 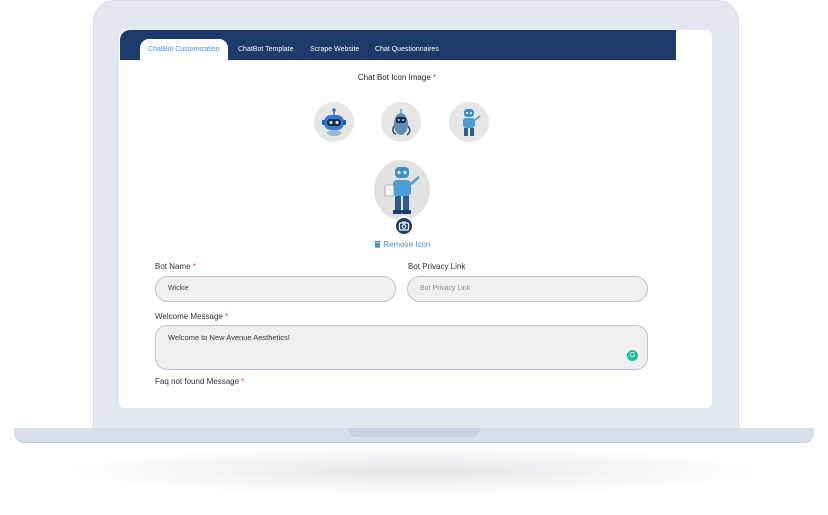 I want to click on tab-chat-questionnaires: Chat Questionnaires, so click(x=407, y=49).